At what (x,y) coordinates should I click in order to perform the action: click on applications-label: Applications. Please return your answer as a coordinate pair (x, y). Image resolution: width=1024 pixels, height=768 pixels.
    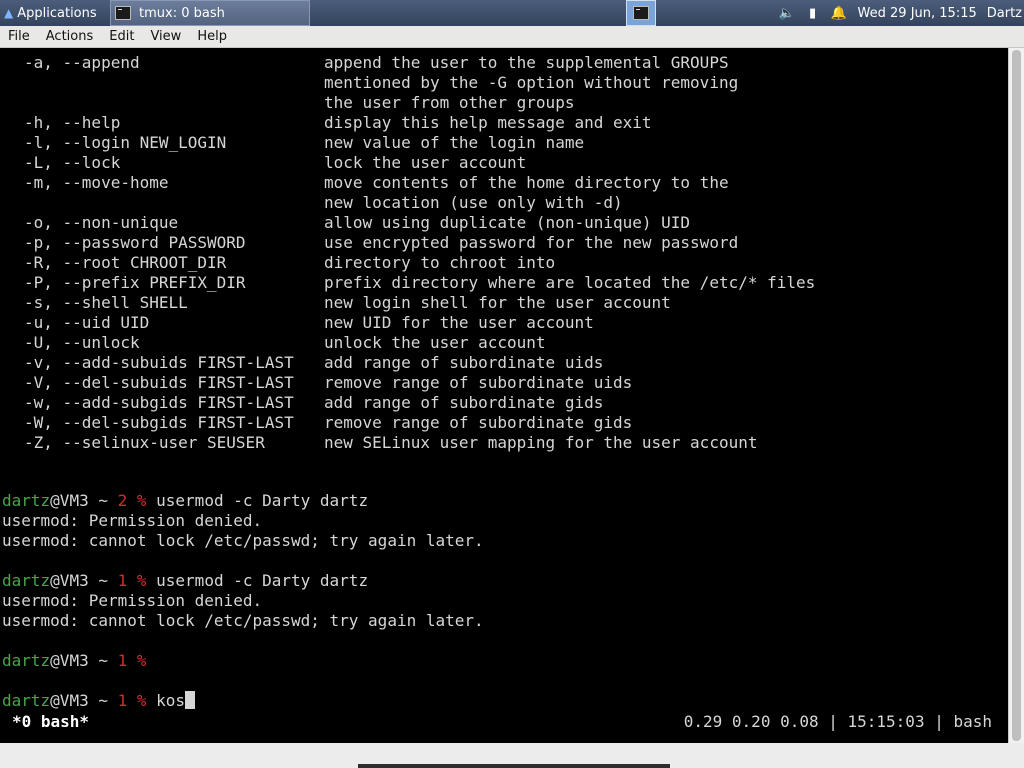
    Looking at the image, I should click on (57, 13).